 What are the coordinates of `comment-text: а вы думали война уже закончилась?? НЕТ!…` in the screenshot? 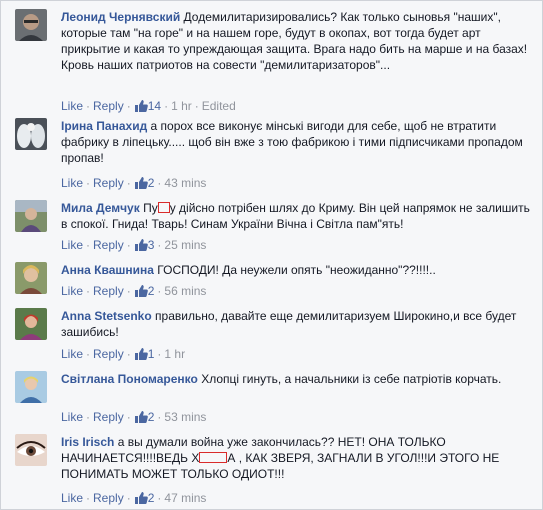 It's located at (280, 458).